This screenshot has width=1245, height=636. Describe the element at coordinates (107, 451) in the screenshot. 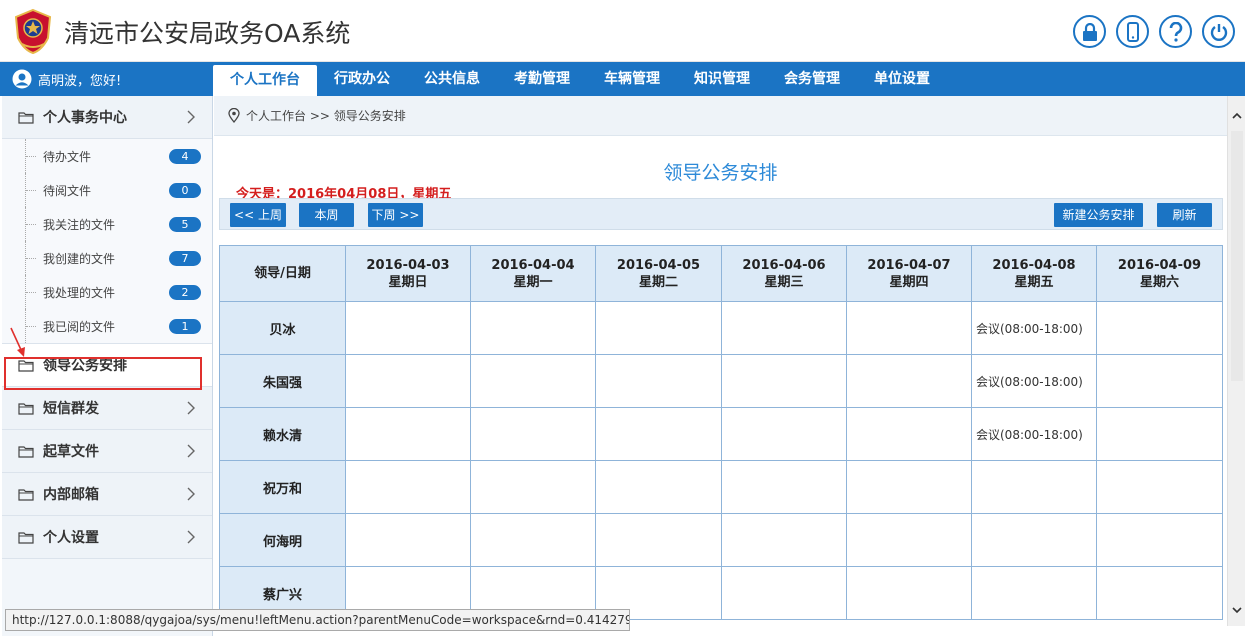

I see `sidebar-group-draft: 起草文件` at that location.